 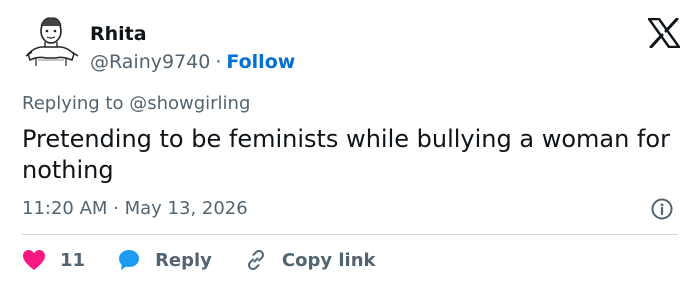 What do you see at coordinates (150, 62) in the screenshot?
I see `author-handle: @Rainy9740` at bounding box center [150, 62].